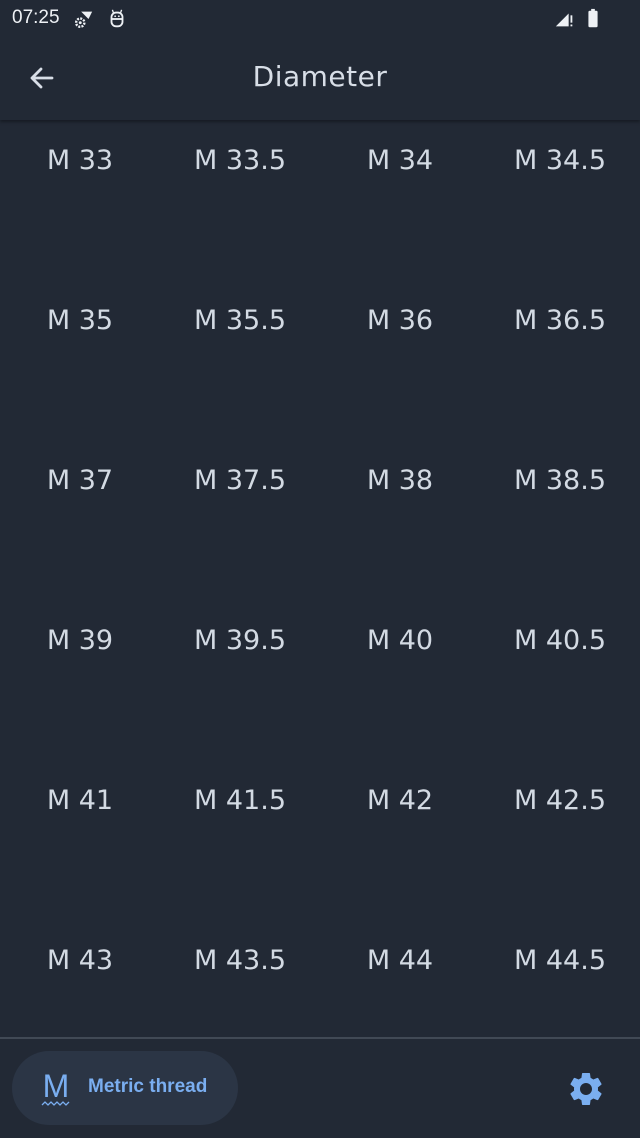  I want to click on android-debug-icon, so click(117, 18).